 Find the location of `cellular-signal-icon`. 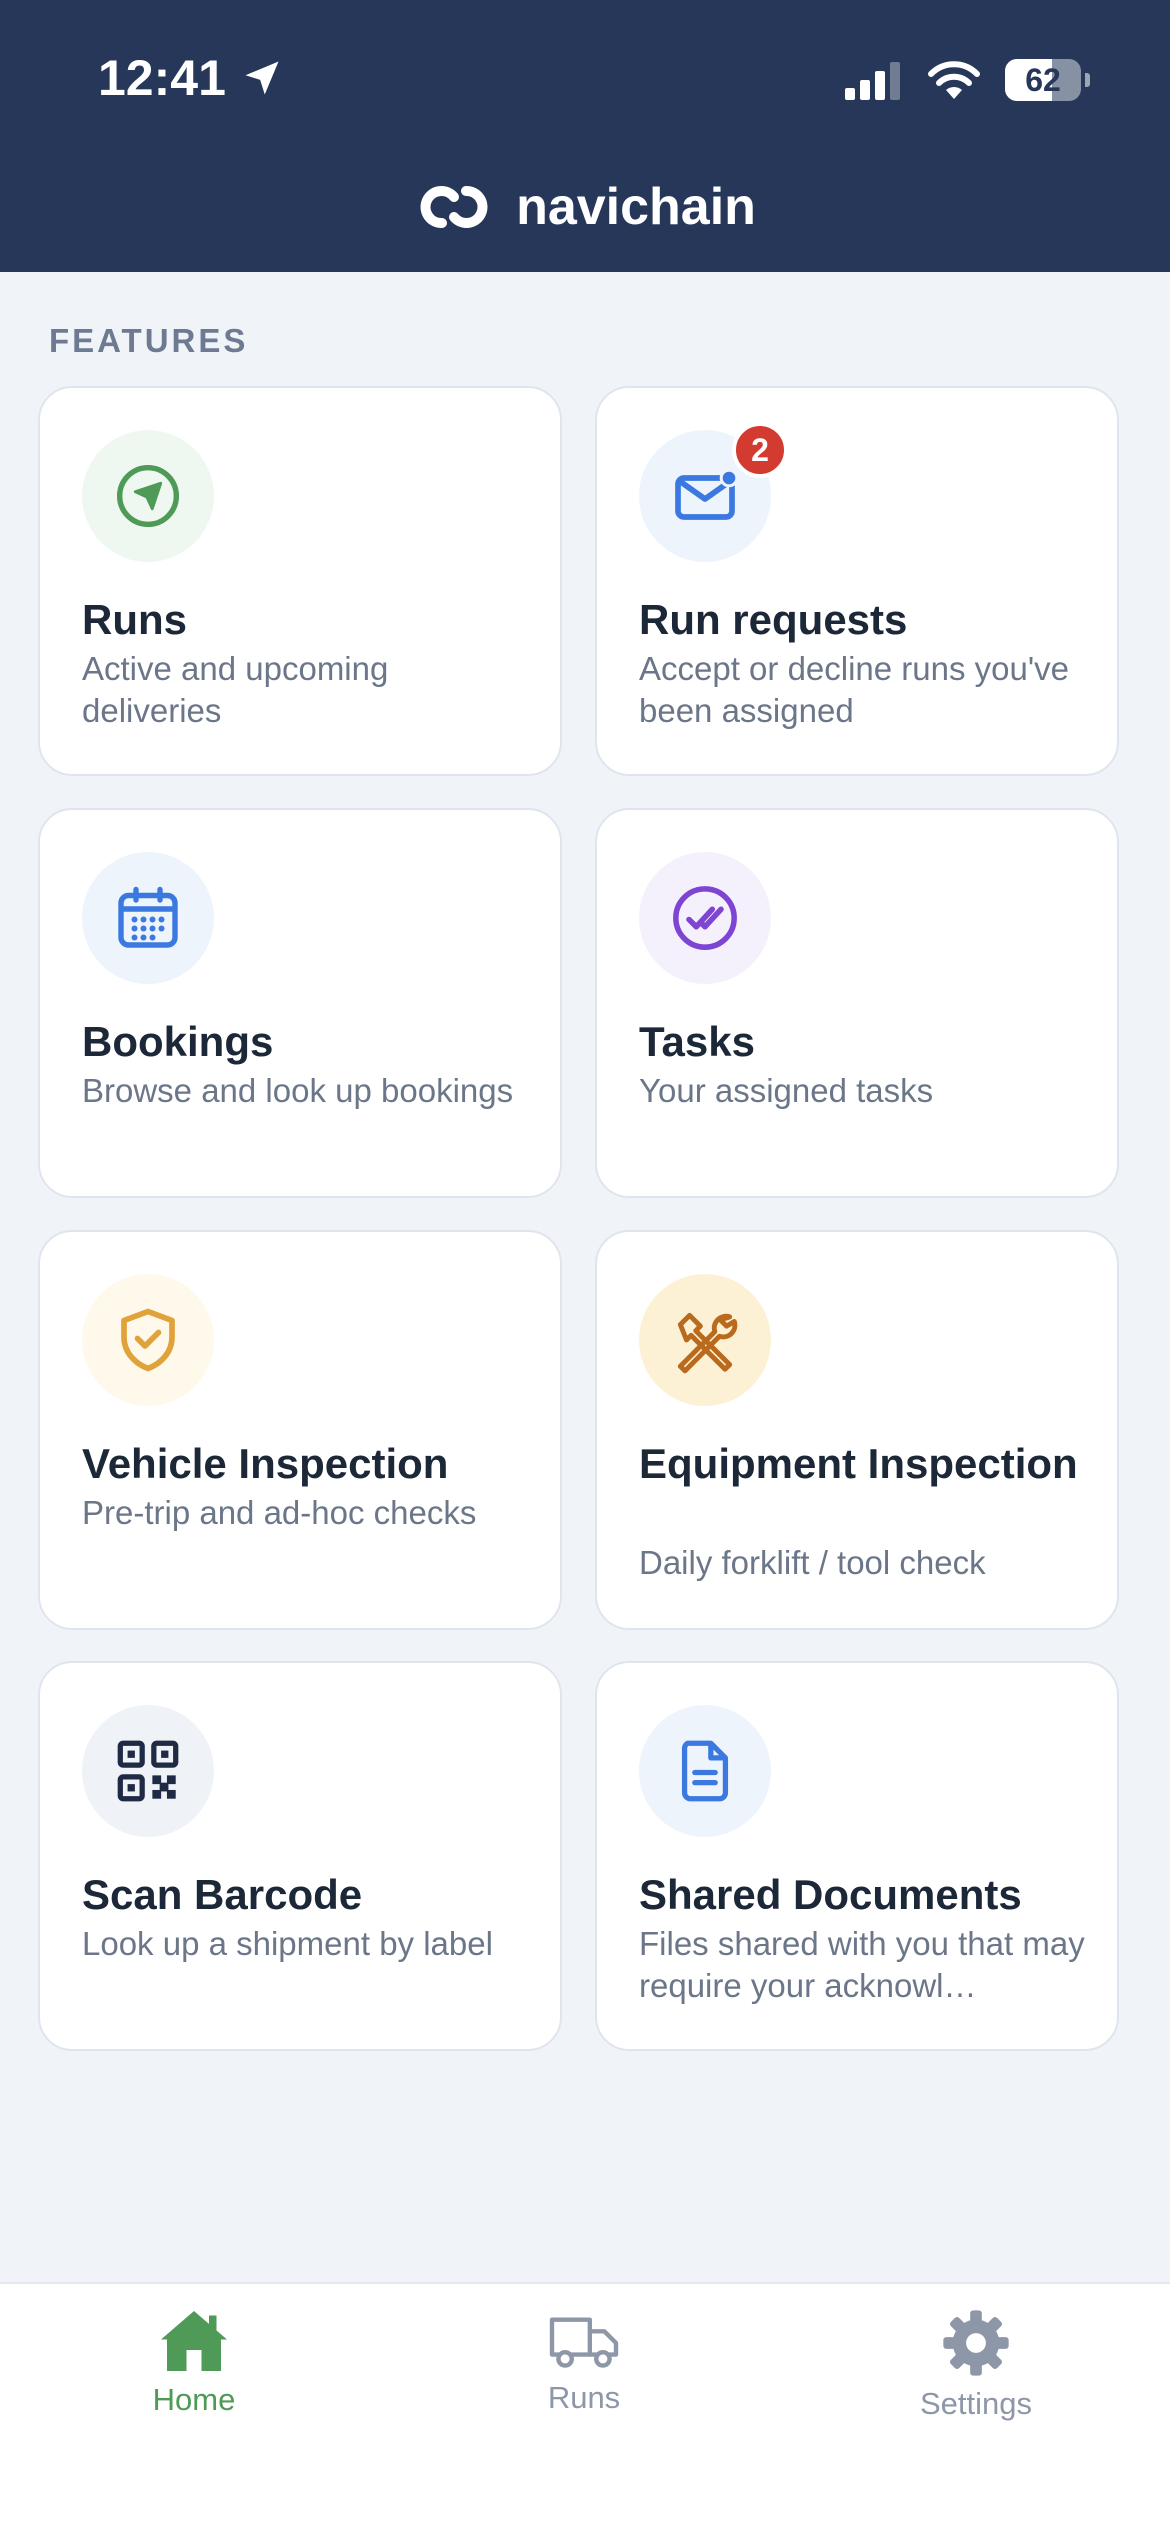

cellular-signal-icon is located at coordinates (872, 81).